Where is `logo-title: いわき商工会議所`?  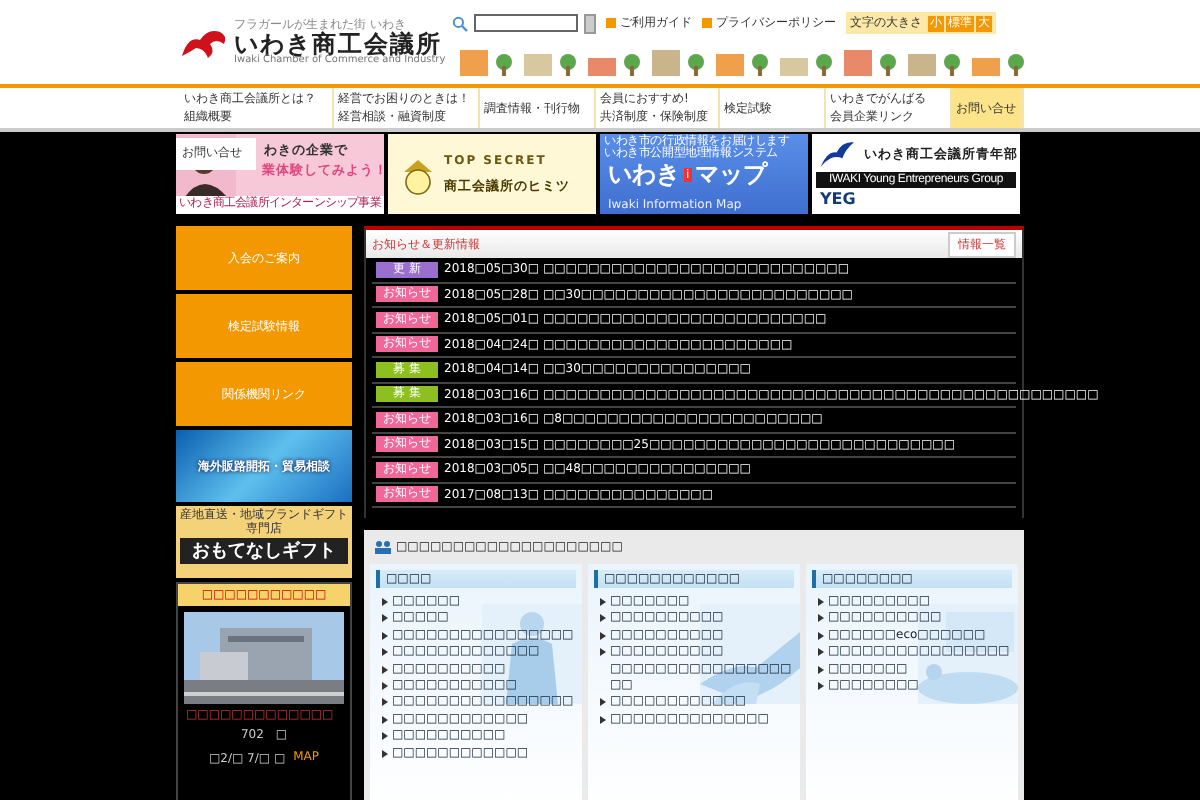 logo-title: いわき商工会議所 is located at coordinates (338, 43).